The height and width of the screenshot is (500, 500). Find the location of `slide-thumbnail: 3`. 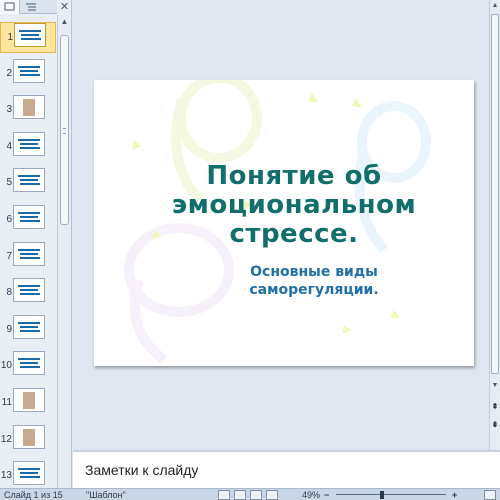

slide-thumbnail: 3 is located at coordinates (28, 110).